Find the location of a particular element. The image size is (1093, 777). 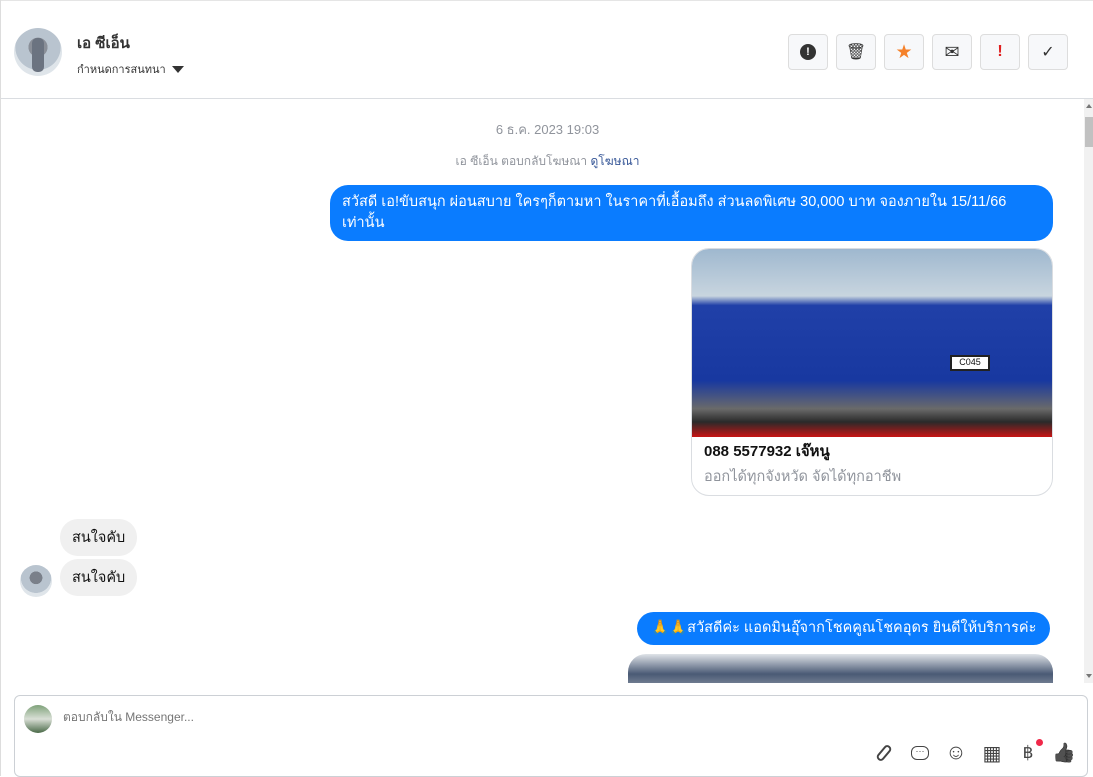

table-button: ▦ is located at coordinates (992, 753).